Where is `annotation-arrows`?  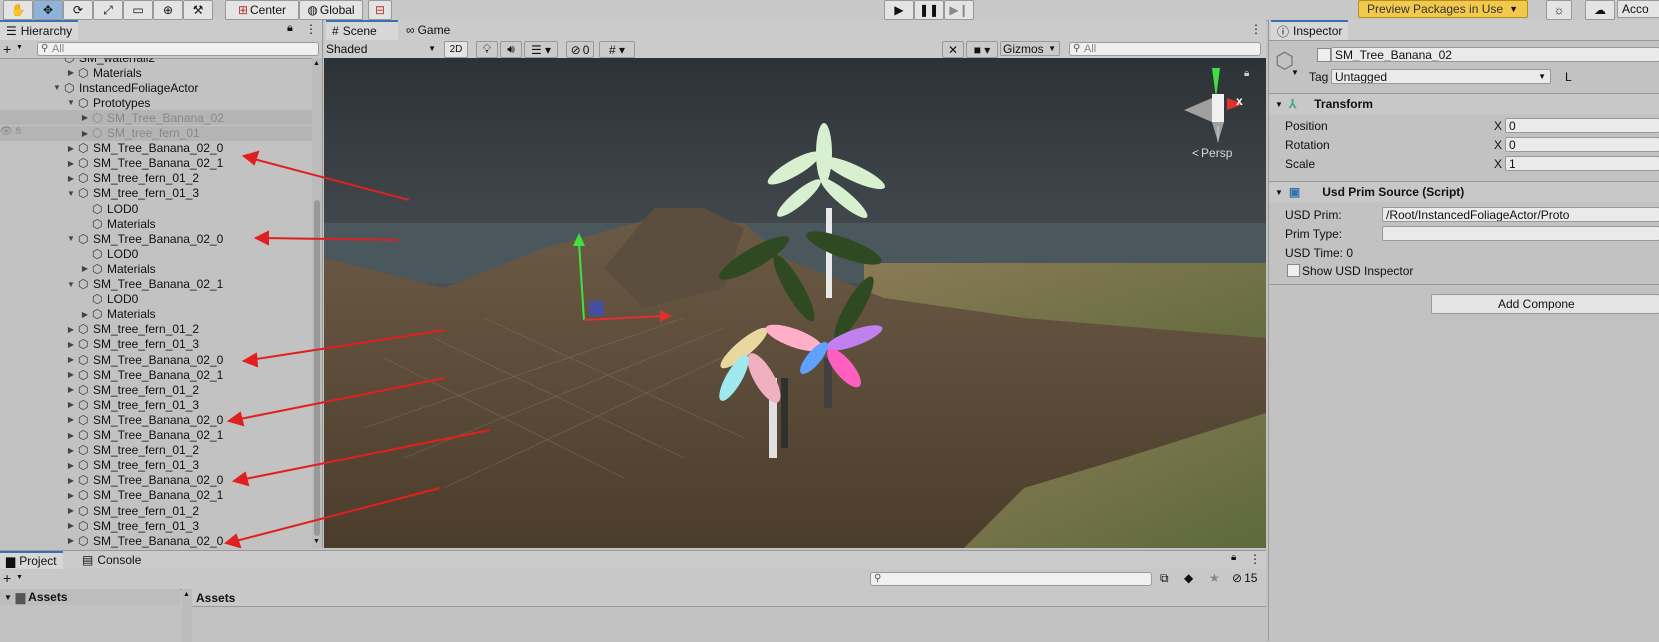 annotation-arrows is located at coordinates (357, 349).